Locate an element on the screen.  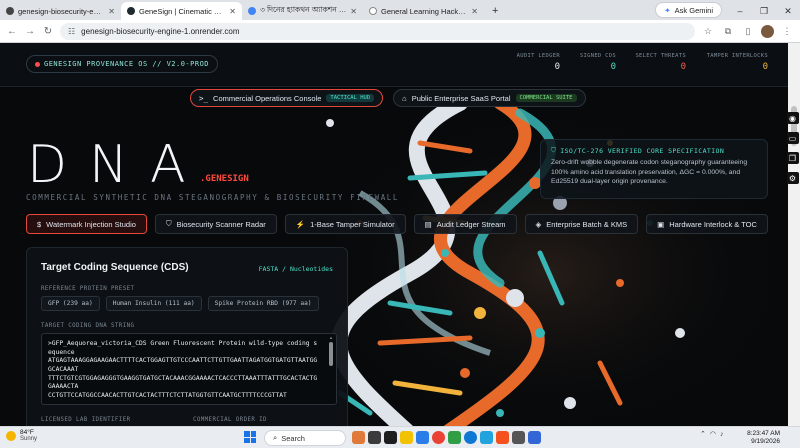
tab-title: genesign-biosecurity-engine-1 is located at coordinates (61, 11).